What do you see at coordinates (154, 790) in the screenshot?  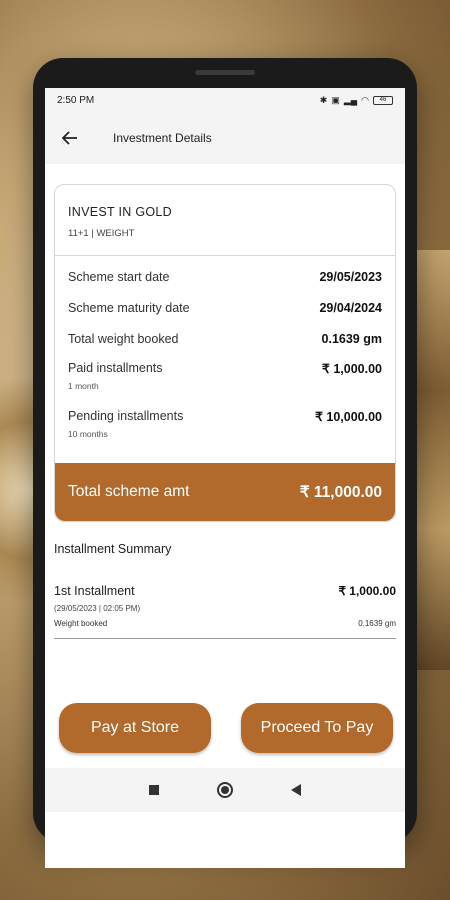 I see `recents-icon` at bounding box center [154, 790].